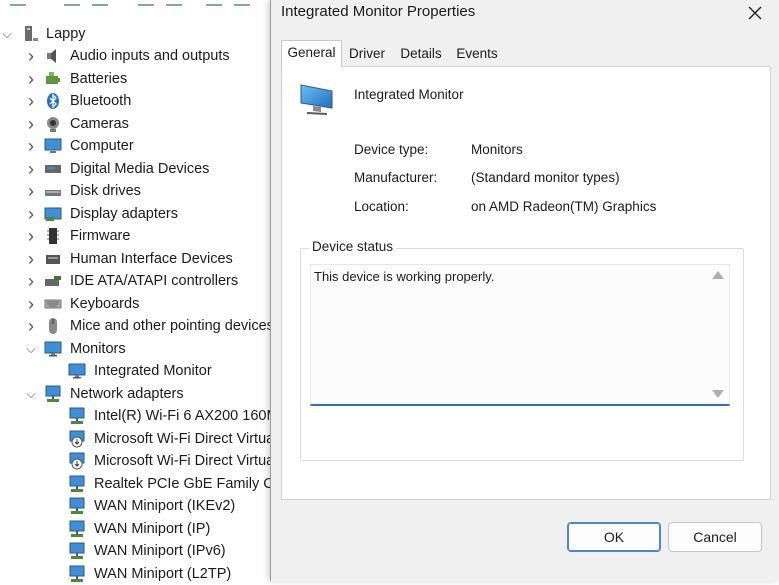 The width and height of the screenshot is (779, 585). What do you see at coordinates (53, 214) in the screenshot?
I see `display-adapter-icon` at bounding box center [53, 214].